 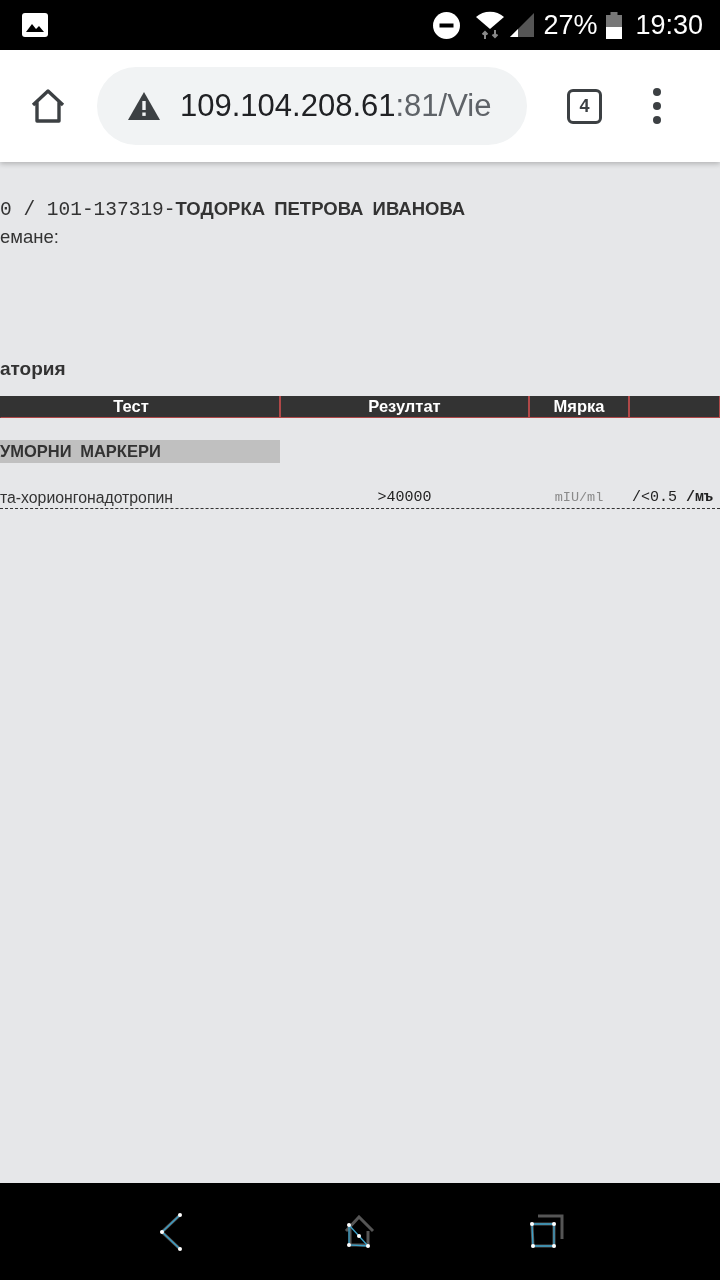 I want to click on battery-icon, so click(x=614, y=25).